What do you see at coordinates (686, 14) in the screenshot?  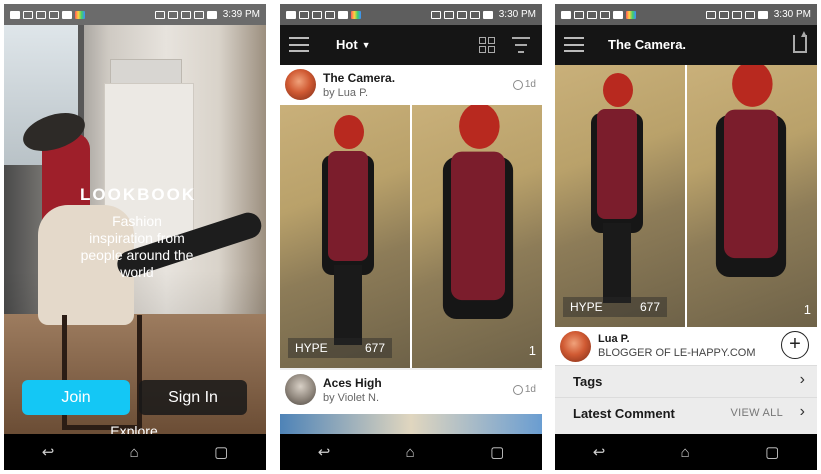 I see `status-bar: 3:30 PM` at bounding box center [686, 14].